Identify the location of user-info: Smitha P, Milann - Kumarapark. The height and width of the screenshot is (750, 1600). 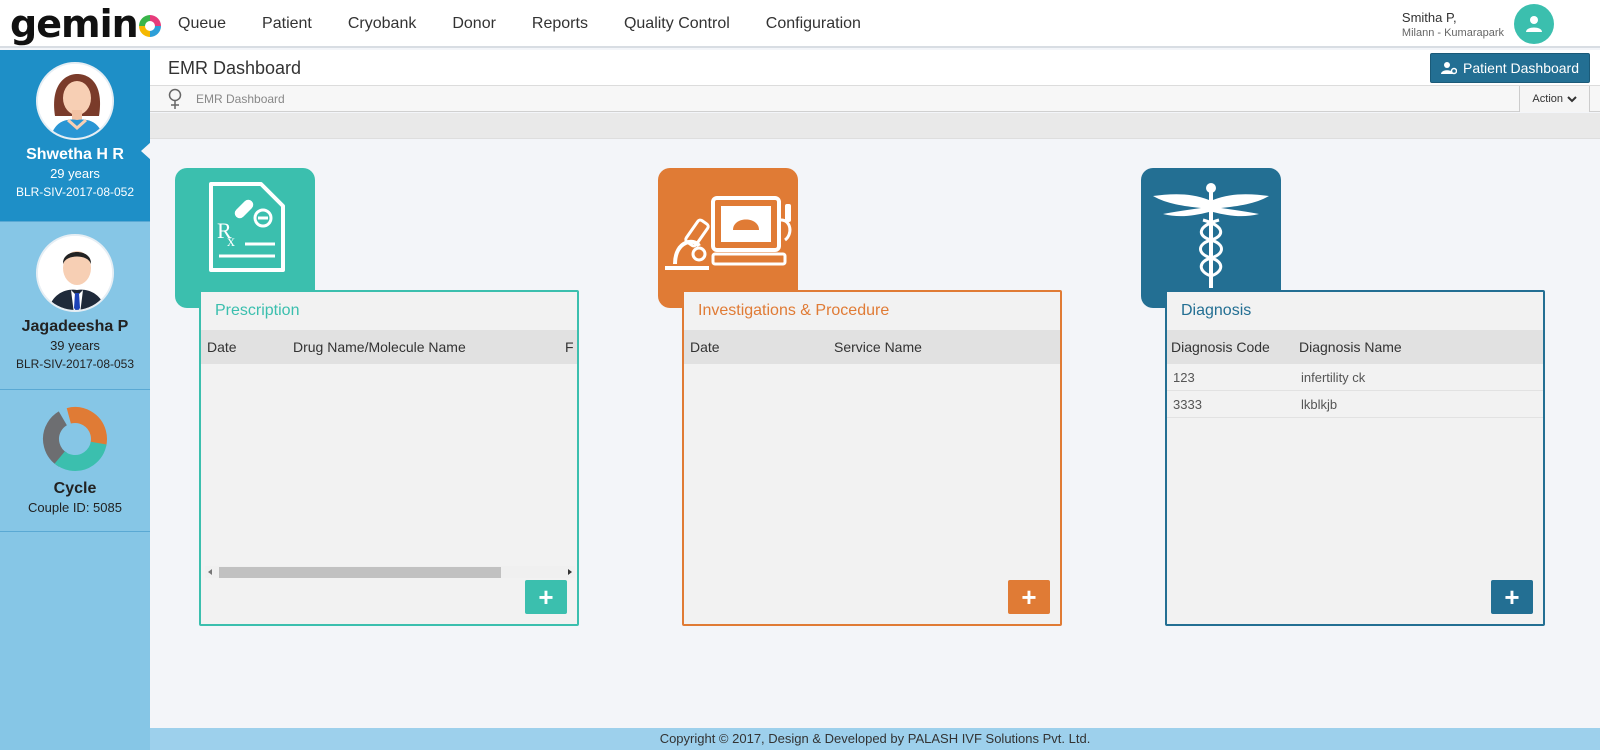
(1453, 24).